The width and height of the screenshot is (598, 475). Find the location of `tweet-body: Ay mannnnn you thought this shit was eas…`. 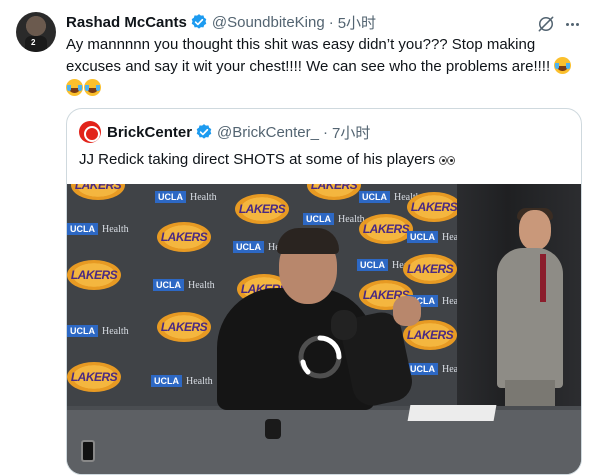

tweet-body: Ay mannnnn you thought this shit was eas… is located at coordinates (326, 67).